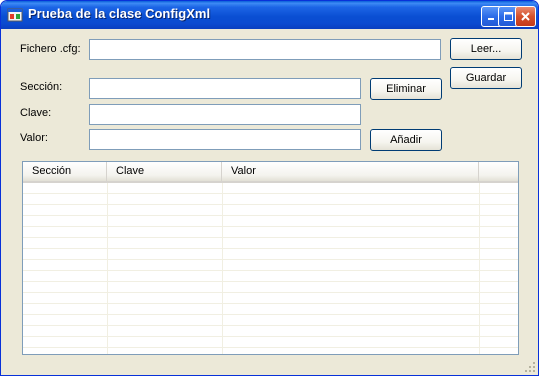 This screenshot has height=376, width=539. What do you see at coordinates (15, 15) in the screenshot?
I see `app-window-icon` at bounding box center [15, 15].